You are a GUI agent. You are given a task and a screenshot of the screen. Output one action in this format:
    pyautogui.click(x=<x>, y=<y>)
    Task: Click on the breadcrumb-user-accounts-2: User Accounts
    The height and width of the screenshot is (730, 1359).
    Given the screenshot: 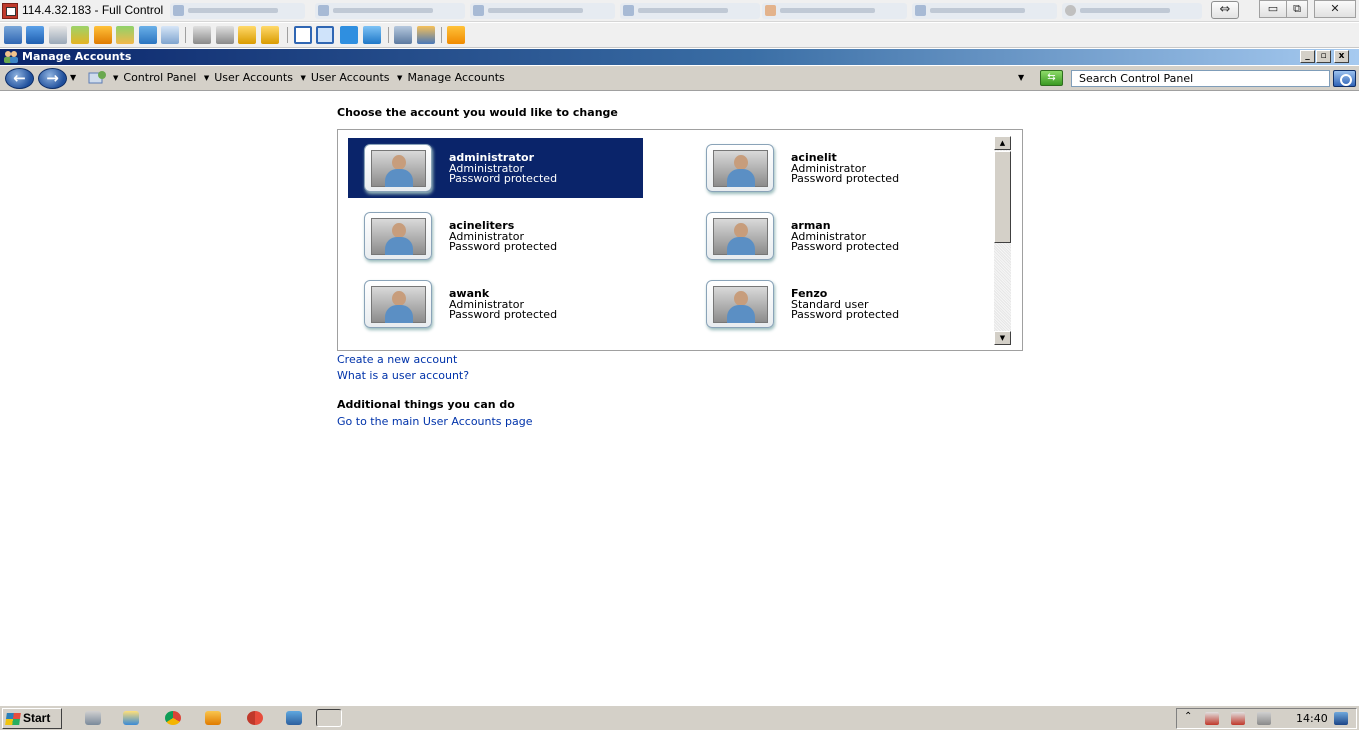 What is the action you would take?
    pyautogui.click(x=350, y=77)
    